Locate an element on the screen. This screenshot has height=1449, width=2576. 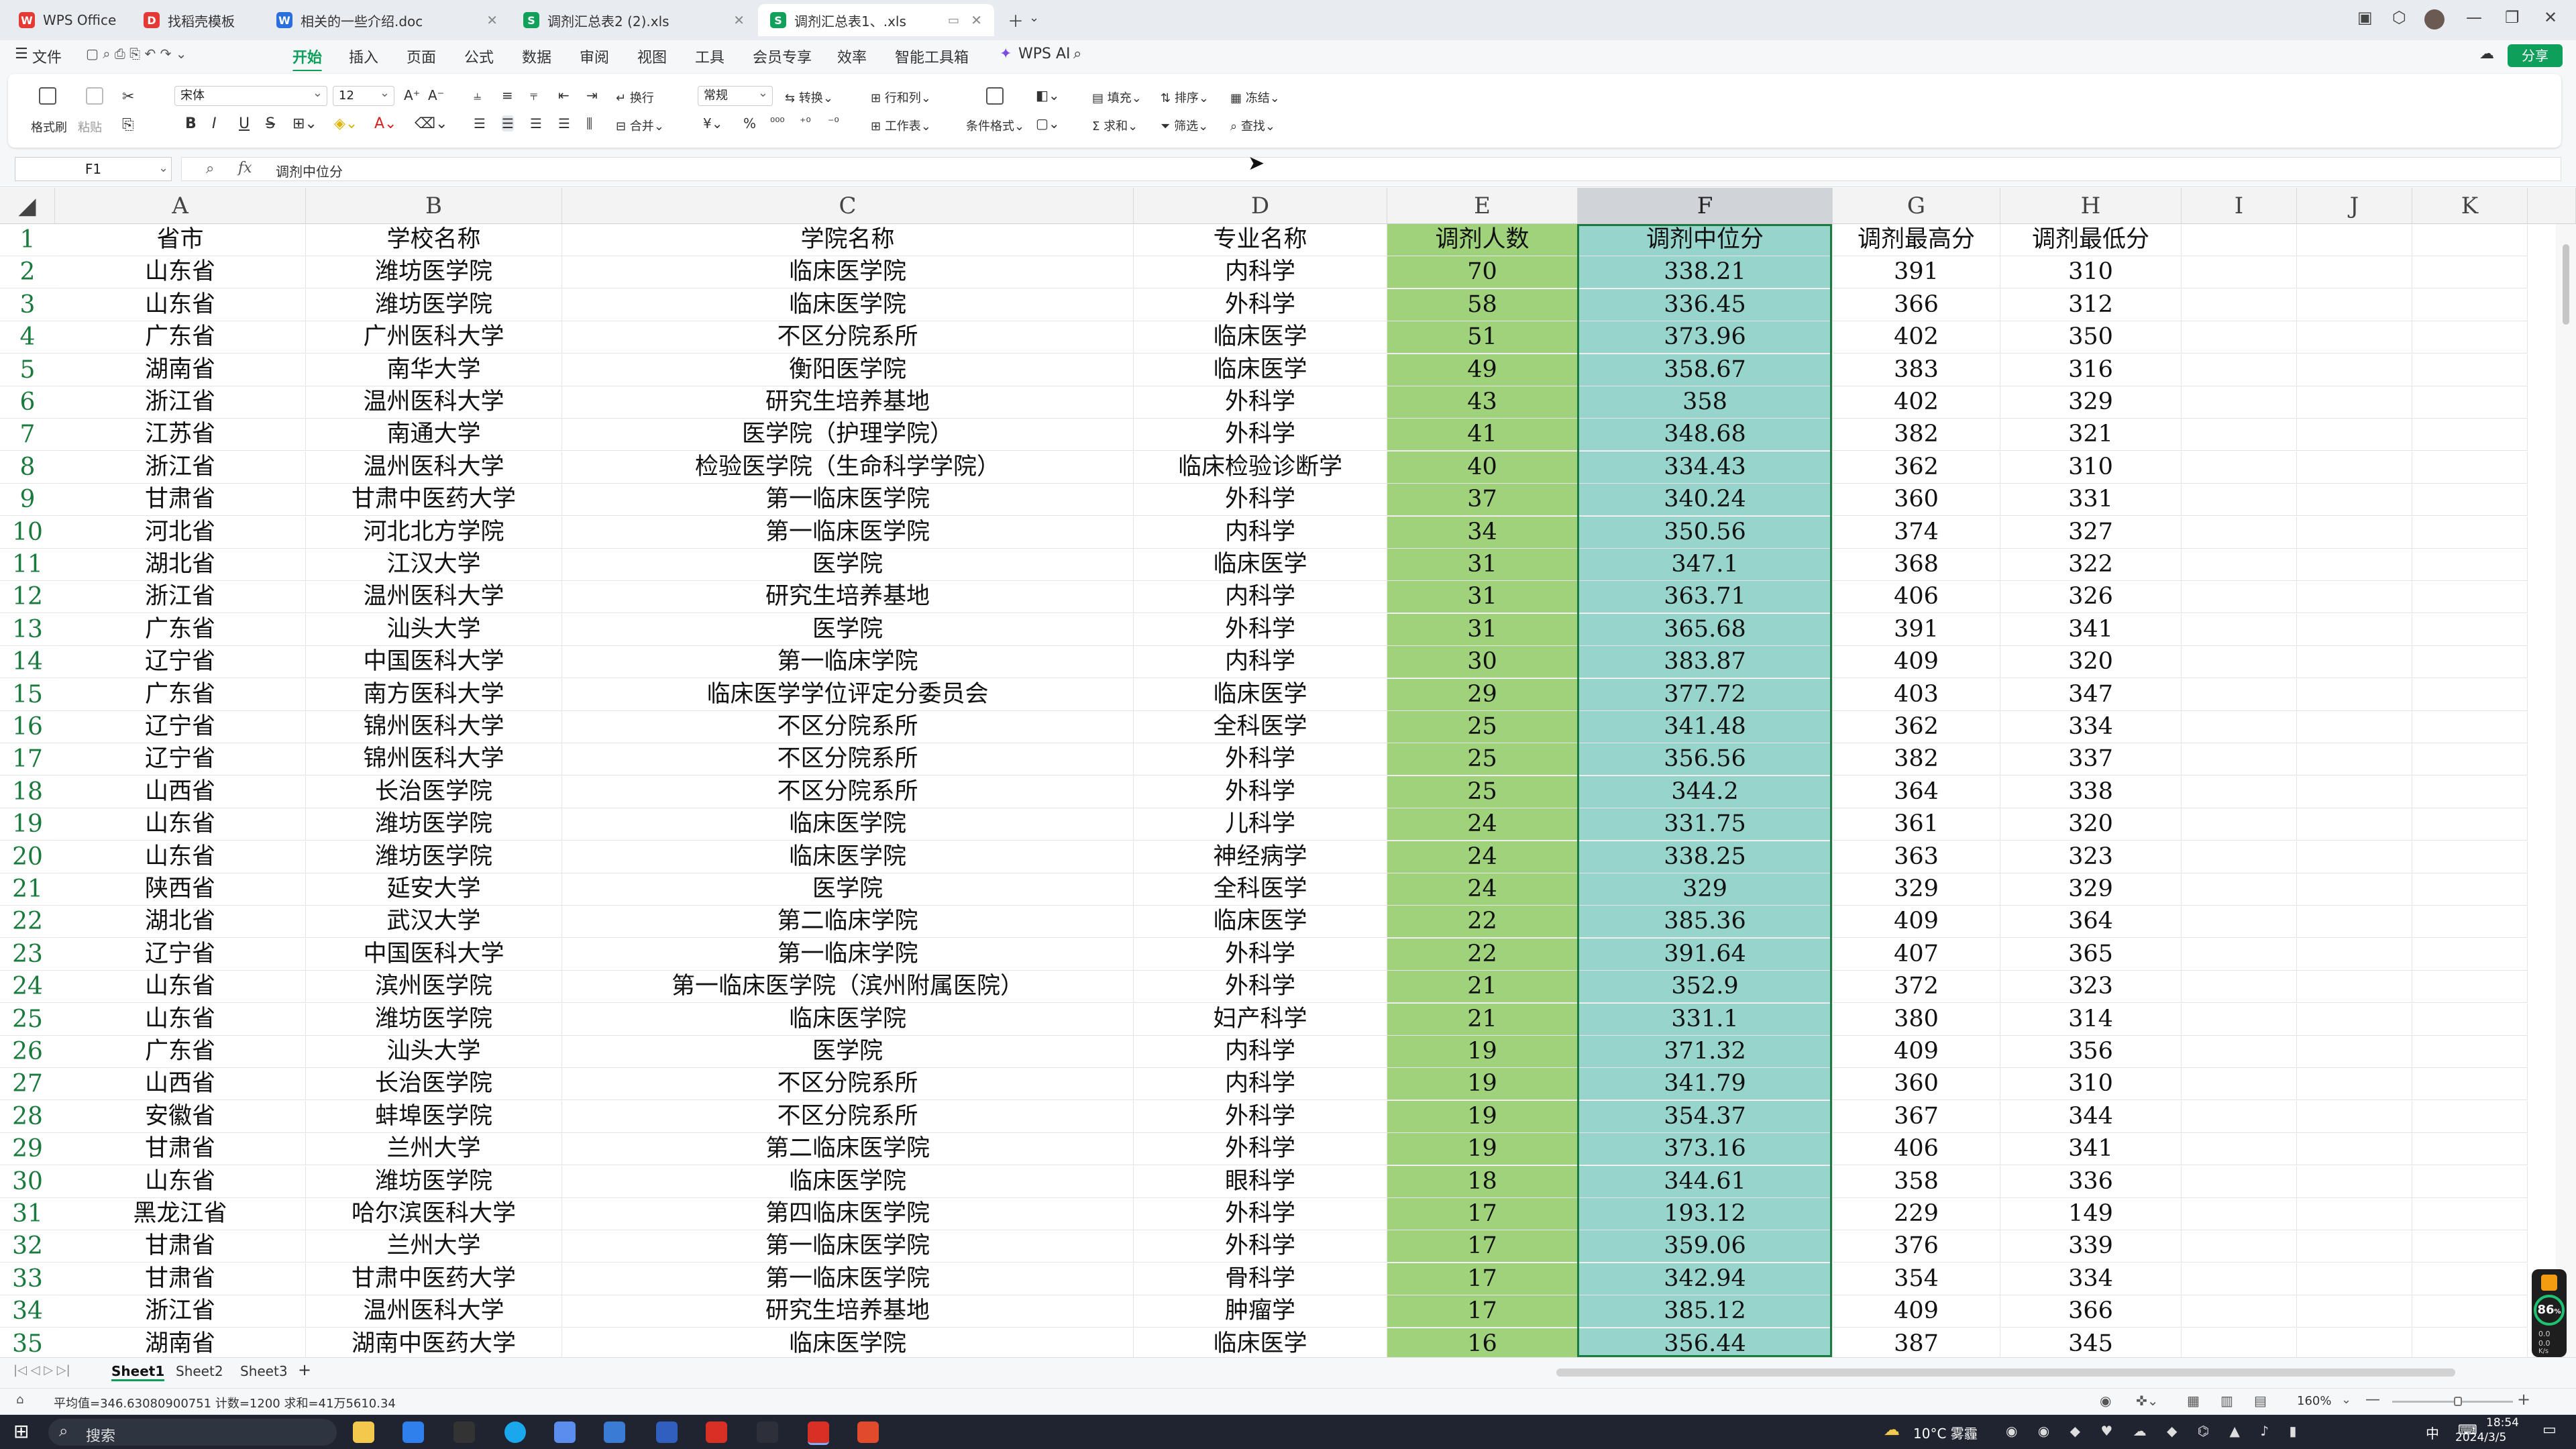
zoom-slider-handle is located at coordinates (2458, 1401).